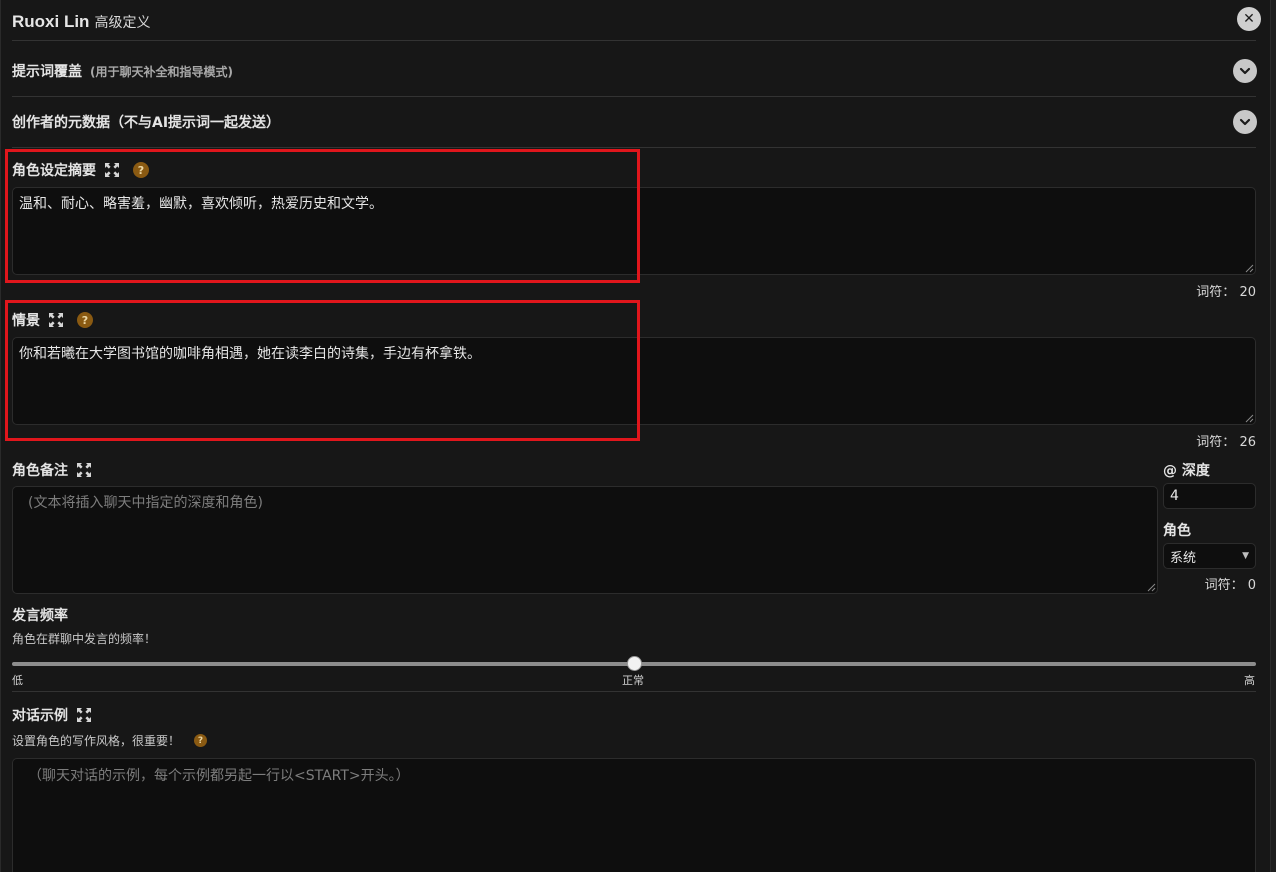 The height and width of the screenshot is (872, 1276). Describe the element at coordinates (634, 71) in the screenshot. I see `section-prompt-overrides: 提示词覆盖 (用于聊天补全和指导模式)` at that location.